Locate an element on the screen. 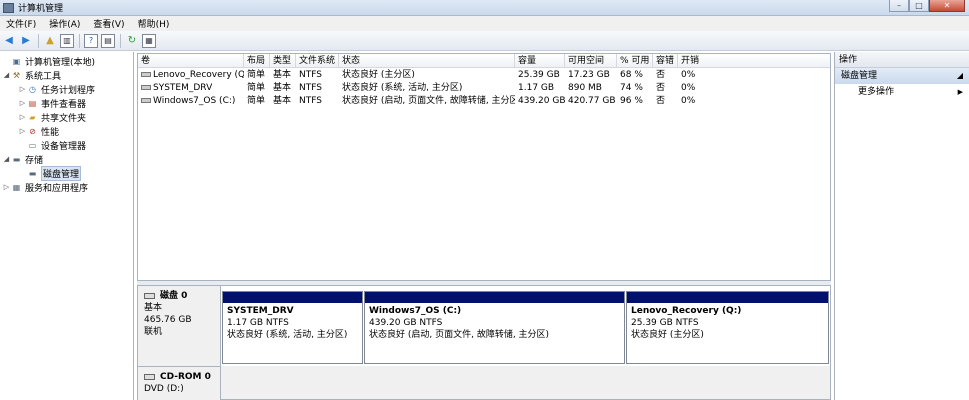 This screenshot has width=969, height=400. cell-free-space: 17.23 GB is located at coordinates (589, 75).